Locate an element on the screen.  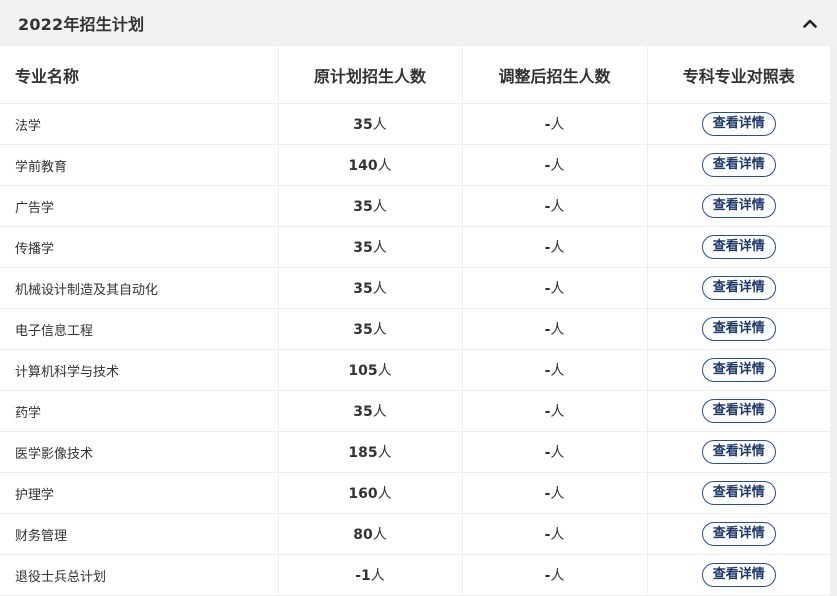
table-row: 退役士兵总计划 -1人 -人 查看详情 is located at coordinates (415, 575).